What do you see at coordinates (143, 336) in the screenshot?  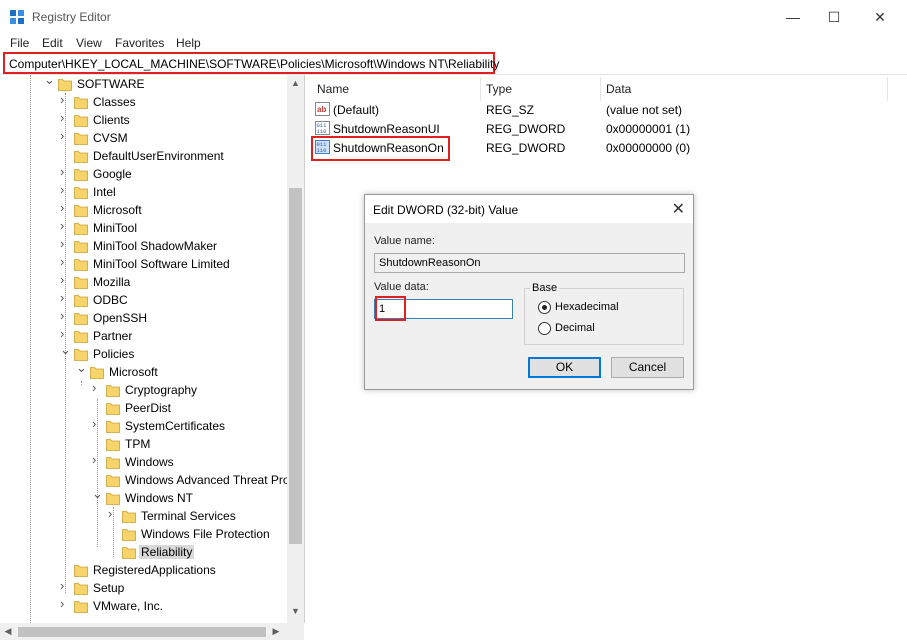 I see `tree-node: › Partner` at bounding box center [143, 336].